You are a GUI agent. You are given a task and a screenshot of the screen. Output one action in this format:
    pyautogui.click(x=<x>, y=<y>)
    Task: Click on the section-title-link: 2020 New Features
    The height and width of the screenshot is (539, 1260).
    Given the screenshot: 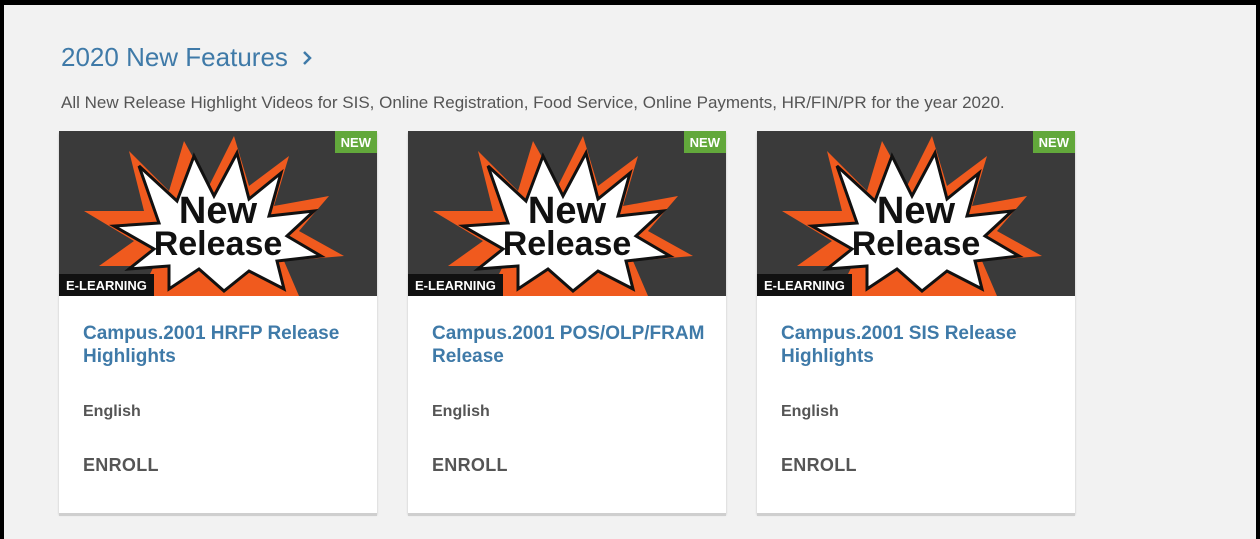 What is the action you would take?
    pyautogui.click(x=188, y=57)
    